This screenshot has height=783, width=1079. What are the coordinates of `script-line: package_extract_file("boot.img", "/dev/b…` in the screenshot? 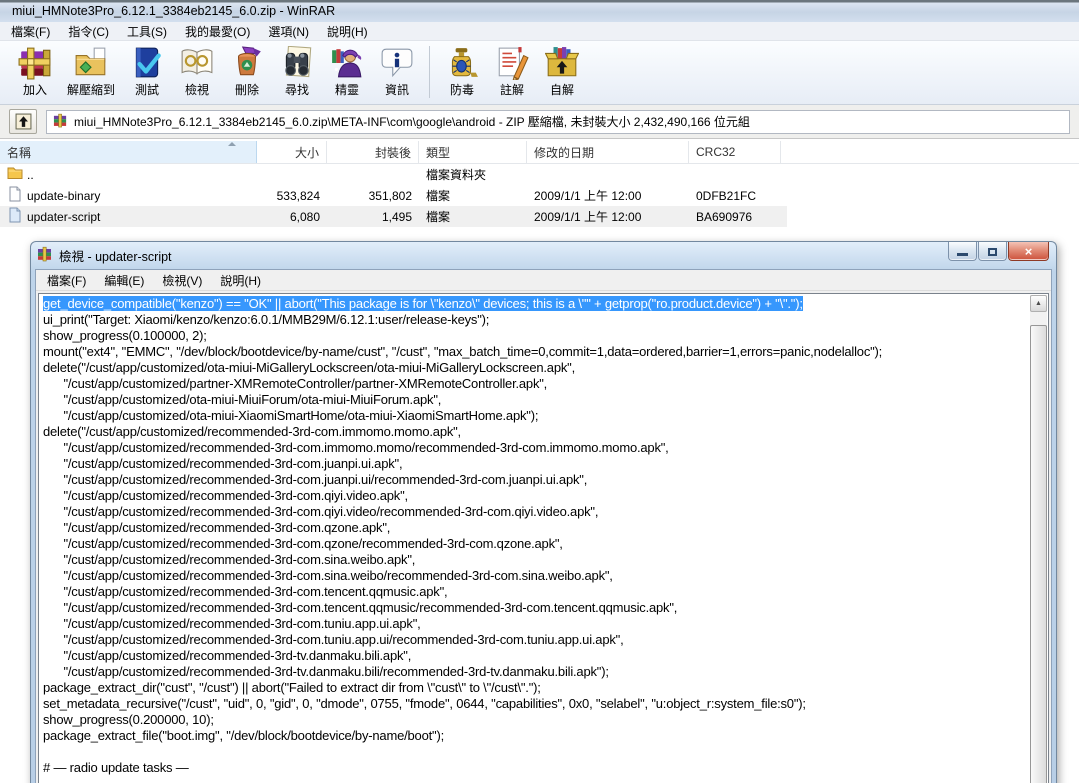 It's located at (545, 736).